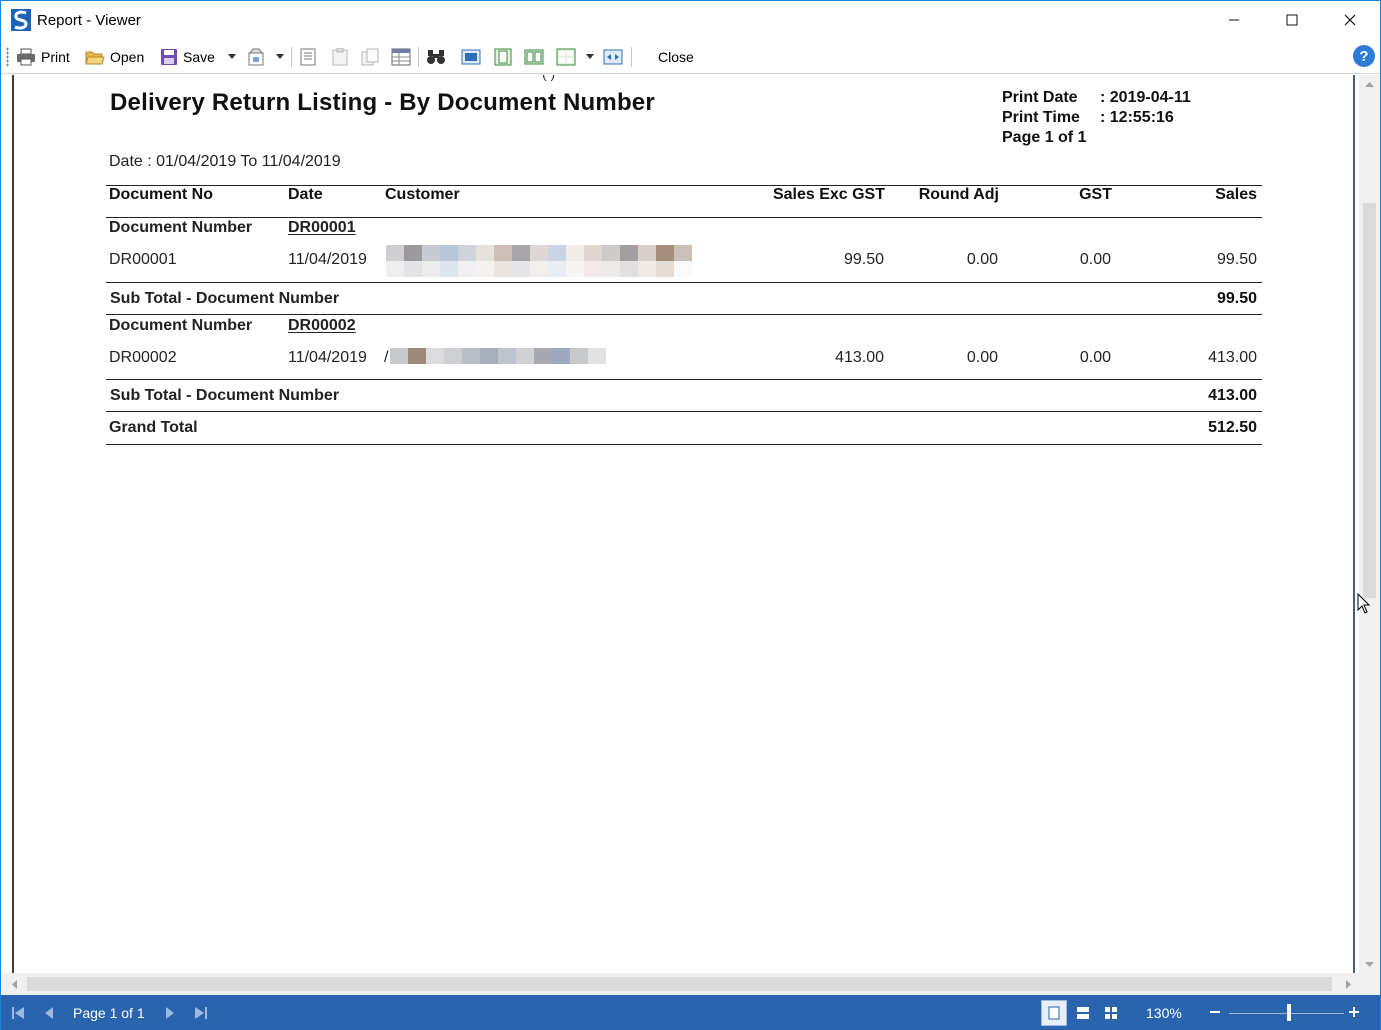 The width and height of the screenshot is (1381, 1030). I want to click on mouse-cursor-icon, so click(1364, 606).